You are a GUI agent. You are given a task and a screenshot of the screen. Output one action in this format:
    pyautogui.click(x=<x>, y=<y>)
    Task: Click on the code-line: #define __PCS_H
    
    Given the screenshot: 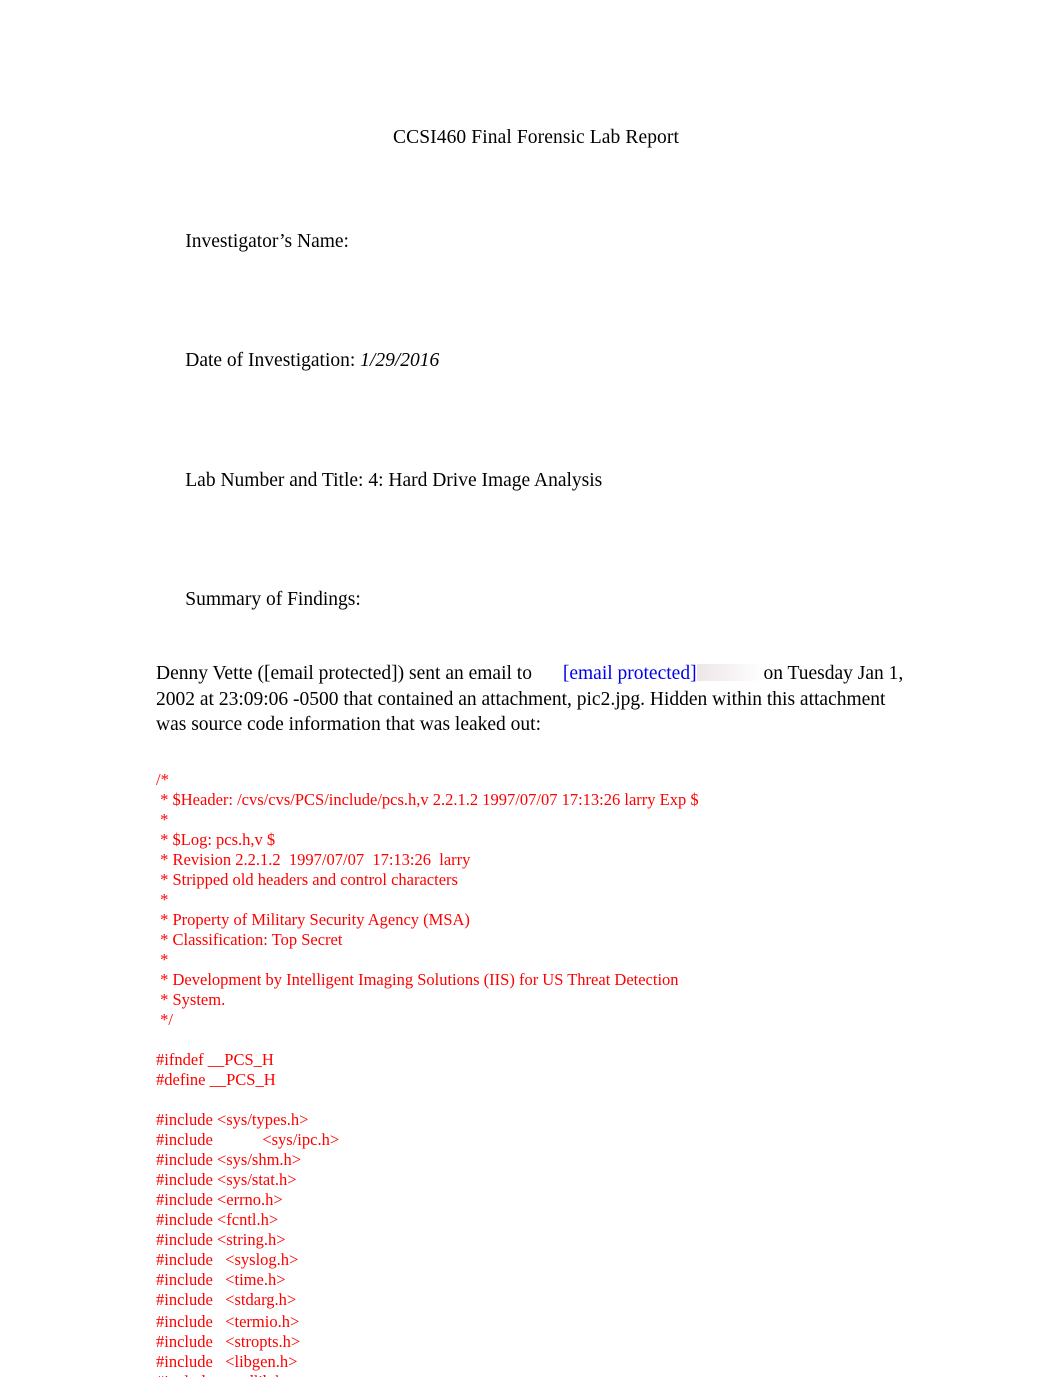 What is the action you would take?
    pyautogui.click(x=216, y=1079)
    